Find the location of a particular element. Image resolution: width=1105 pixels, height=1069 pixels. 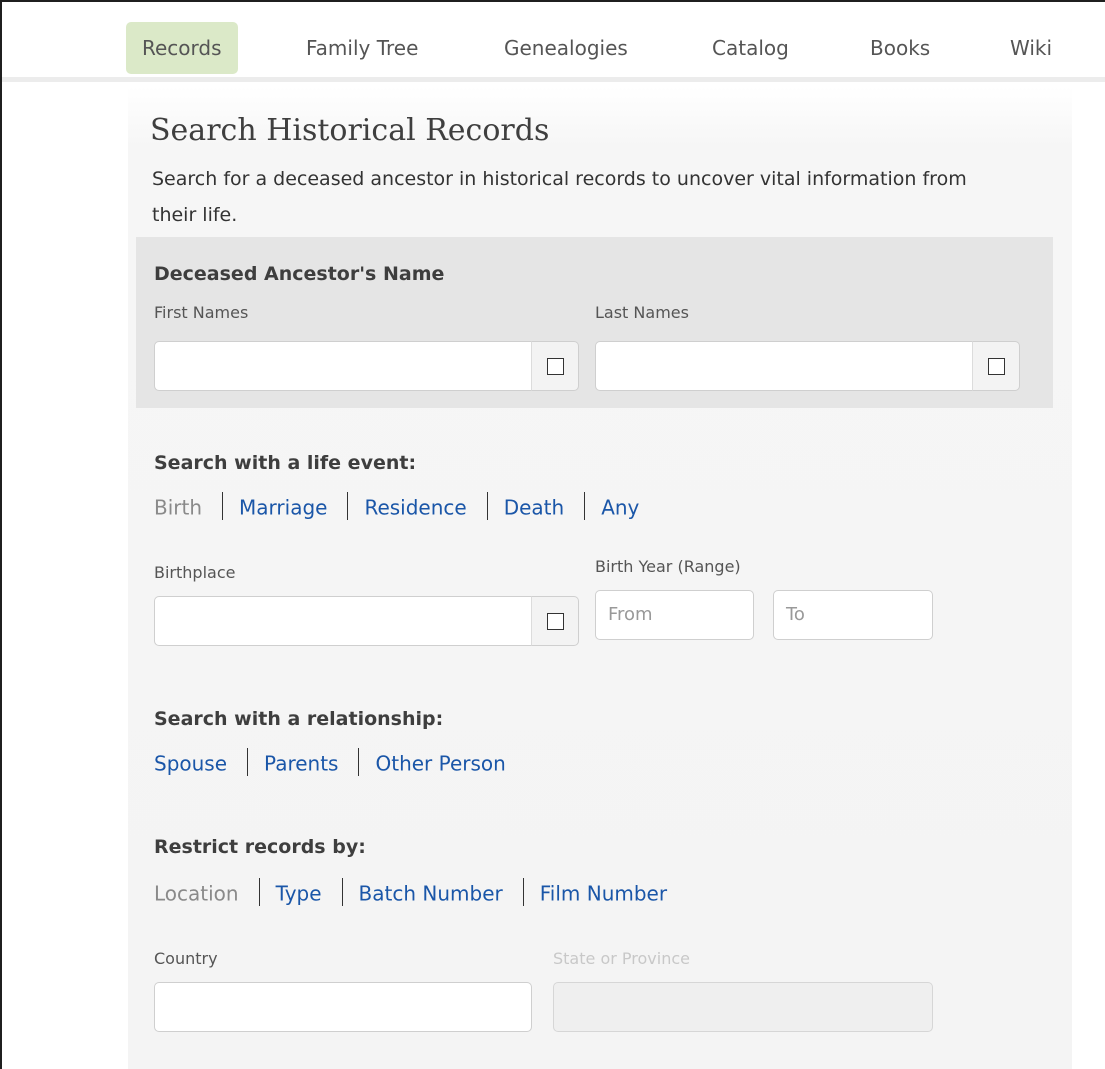

tab-parents: Parents is located at coordinates (301, 764).